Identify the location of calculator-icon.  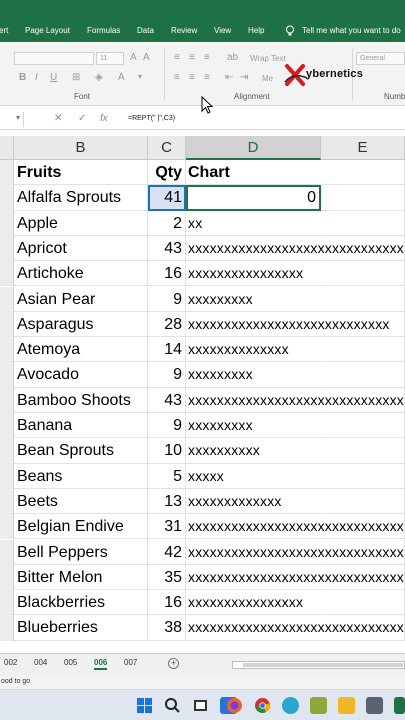
(374, 705).